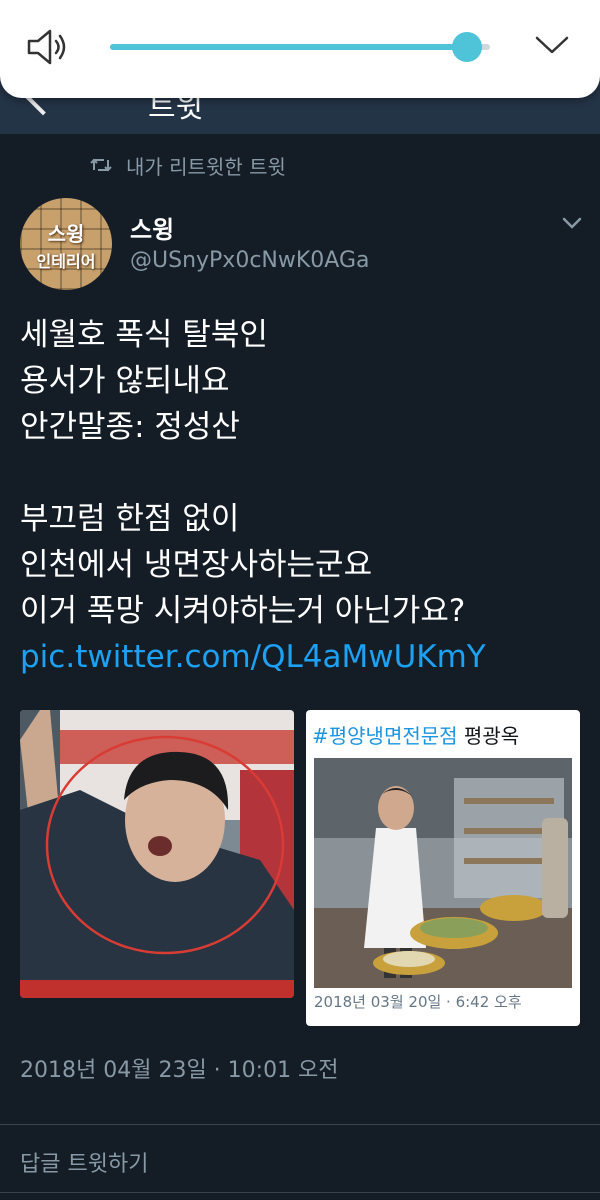 Image resolution: width=600 pixels, height=1200 pixels. I want to click on retweet-icon, so click(101, 165).